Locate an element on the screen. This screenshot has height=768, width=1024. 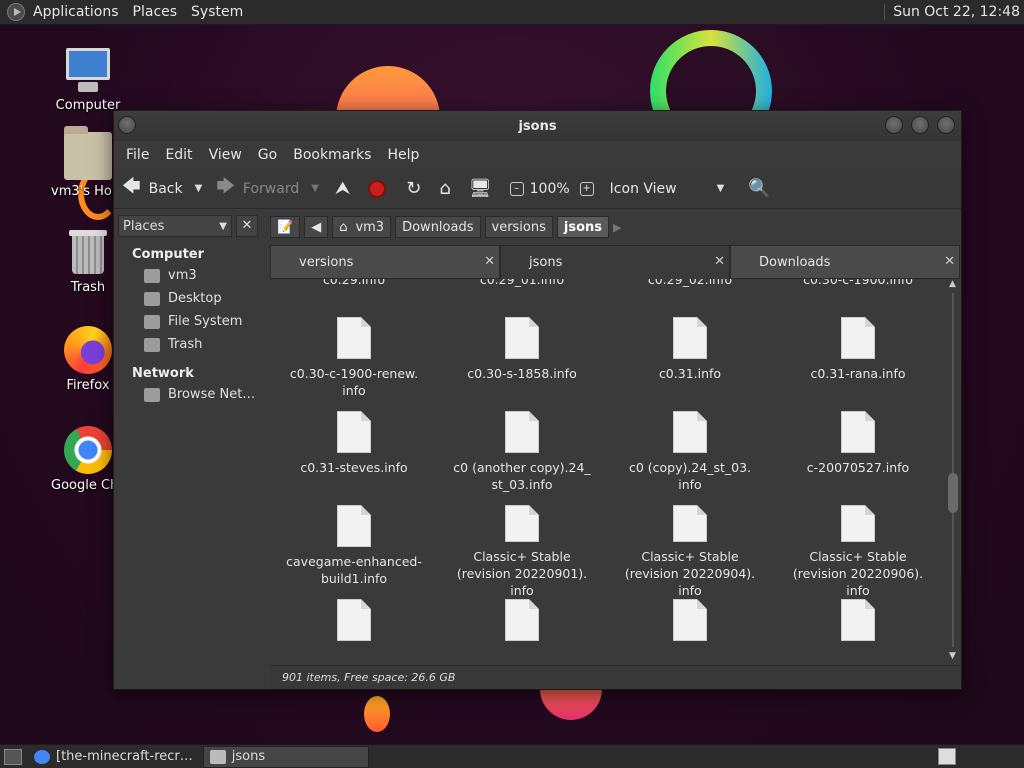
location-edit-button: 📝 is located at coordinates (285, 227).